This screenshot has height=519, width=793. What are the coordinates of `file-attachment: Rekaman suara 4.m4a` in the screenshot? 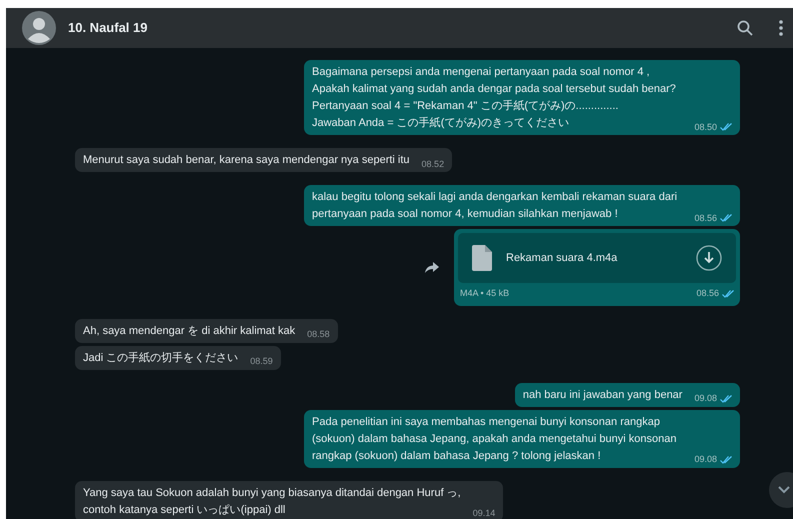 It's located at (597, 258).